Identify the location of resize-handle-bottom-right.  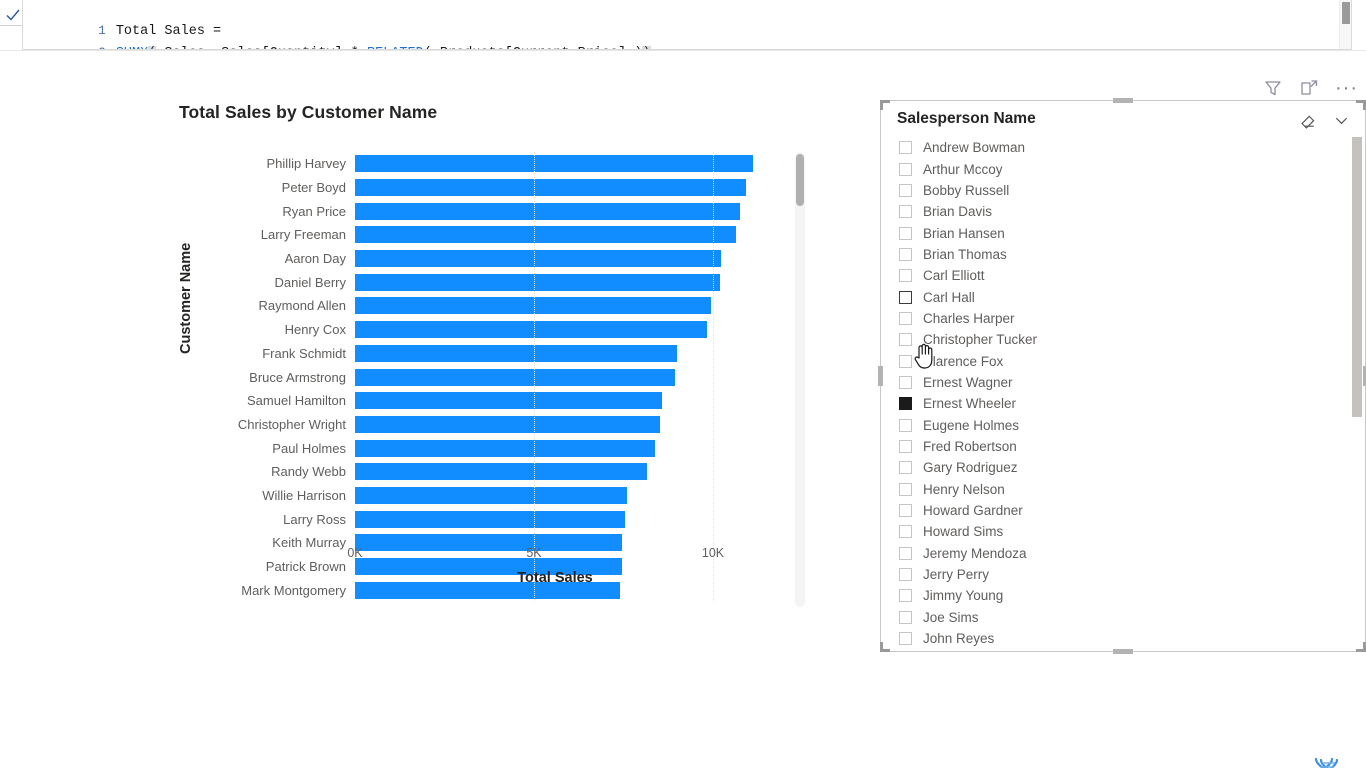
(1361, 647).